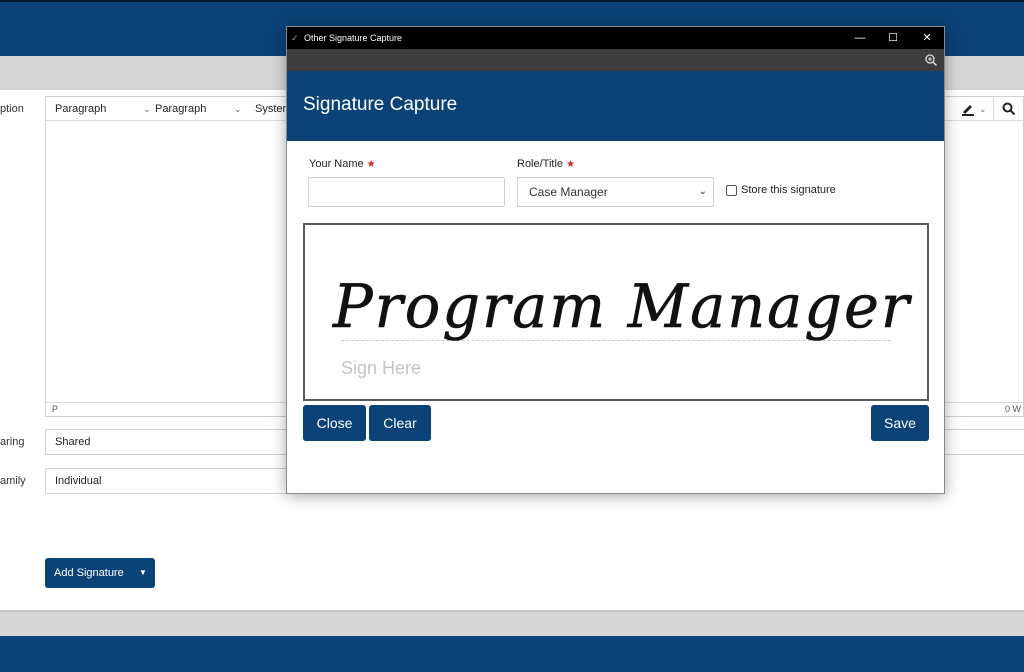 The image size is (1024, 672). I want to click on toolbar-divider, so click(993, 109).